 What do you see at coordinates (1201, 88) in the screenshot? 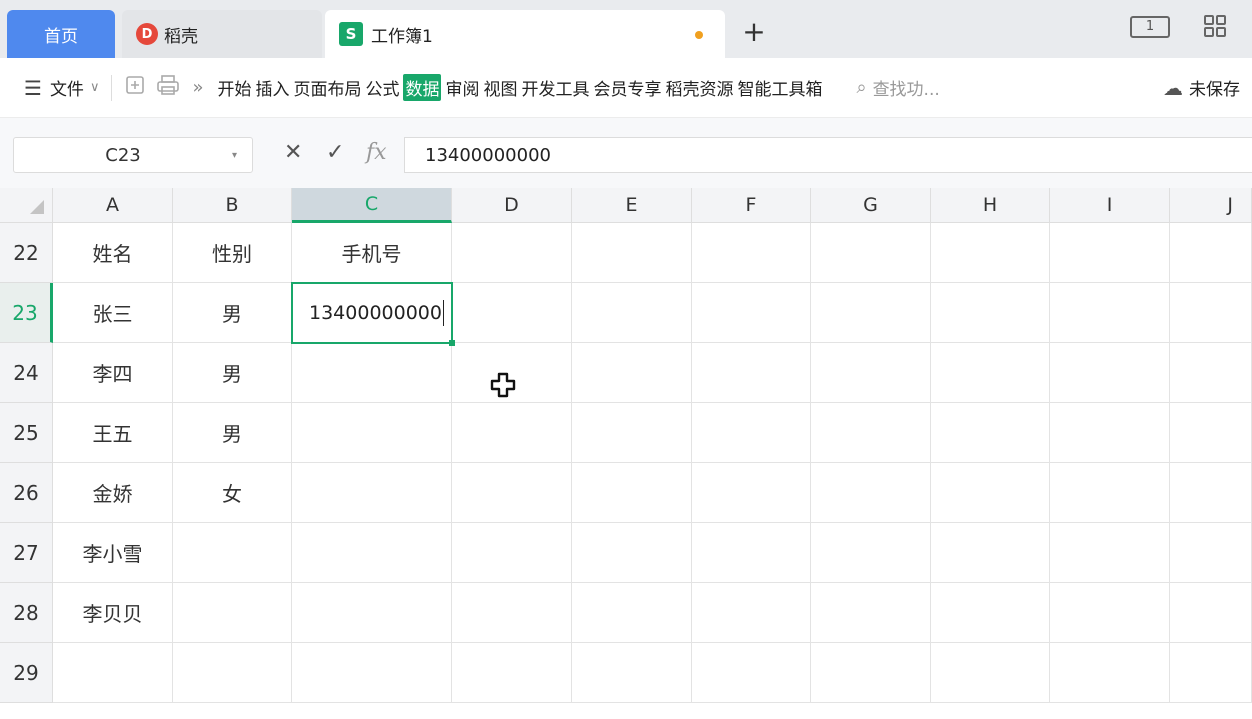
I see `save-status: ☁ 未保存` at bounding box center [1201, 88].